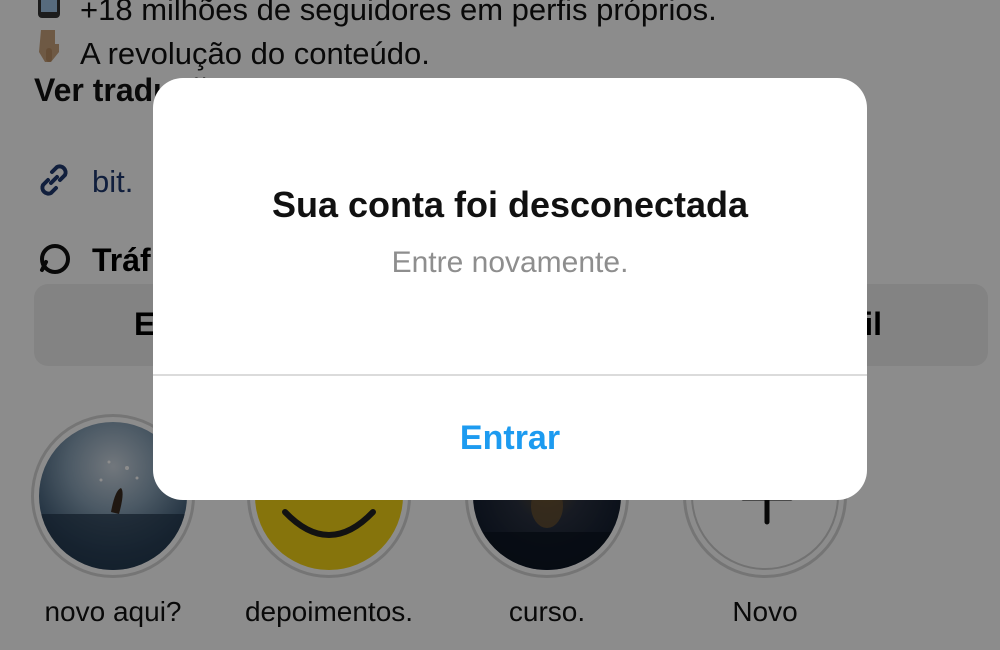 This screenshot has width=1000, height=650. Describe the element at coordinates (510, 204) in the screenshot. I see `dialog-title: Sua conta foi desconectada` at that location.